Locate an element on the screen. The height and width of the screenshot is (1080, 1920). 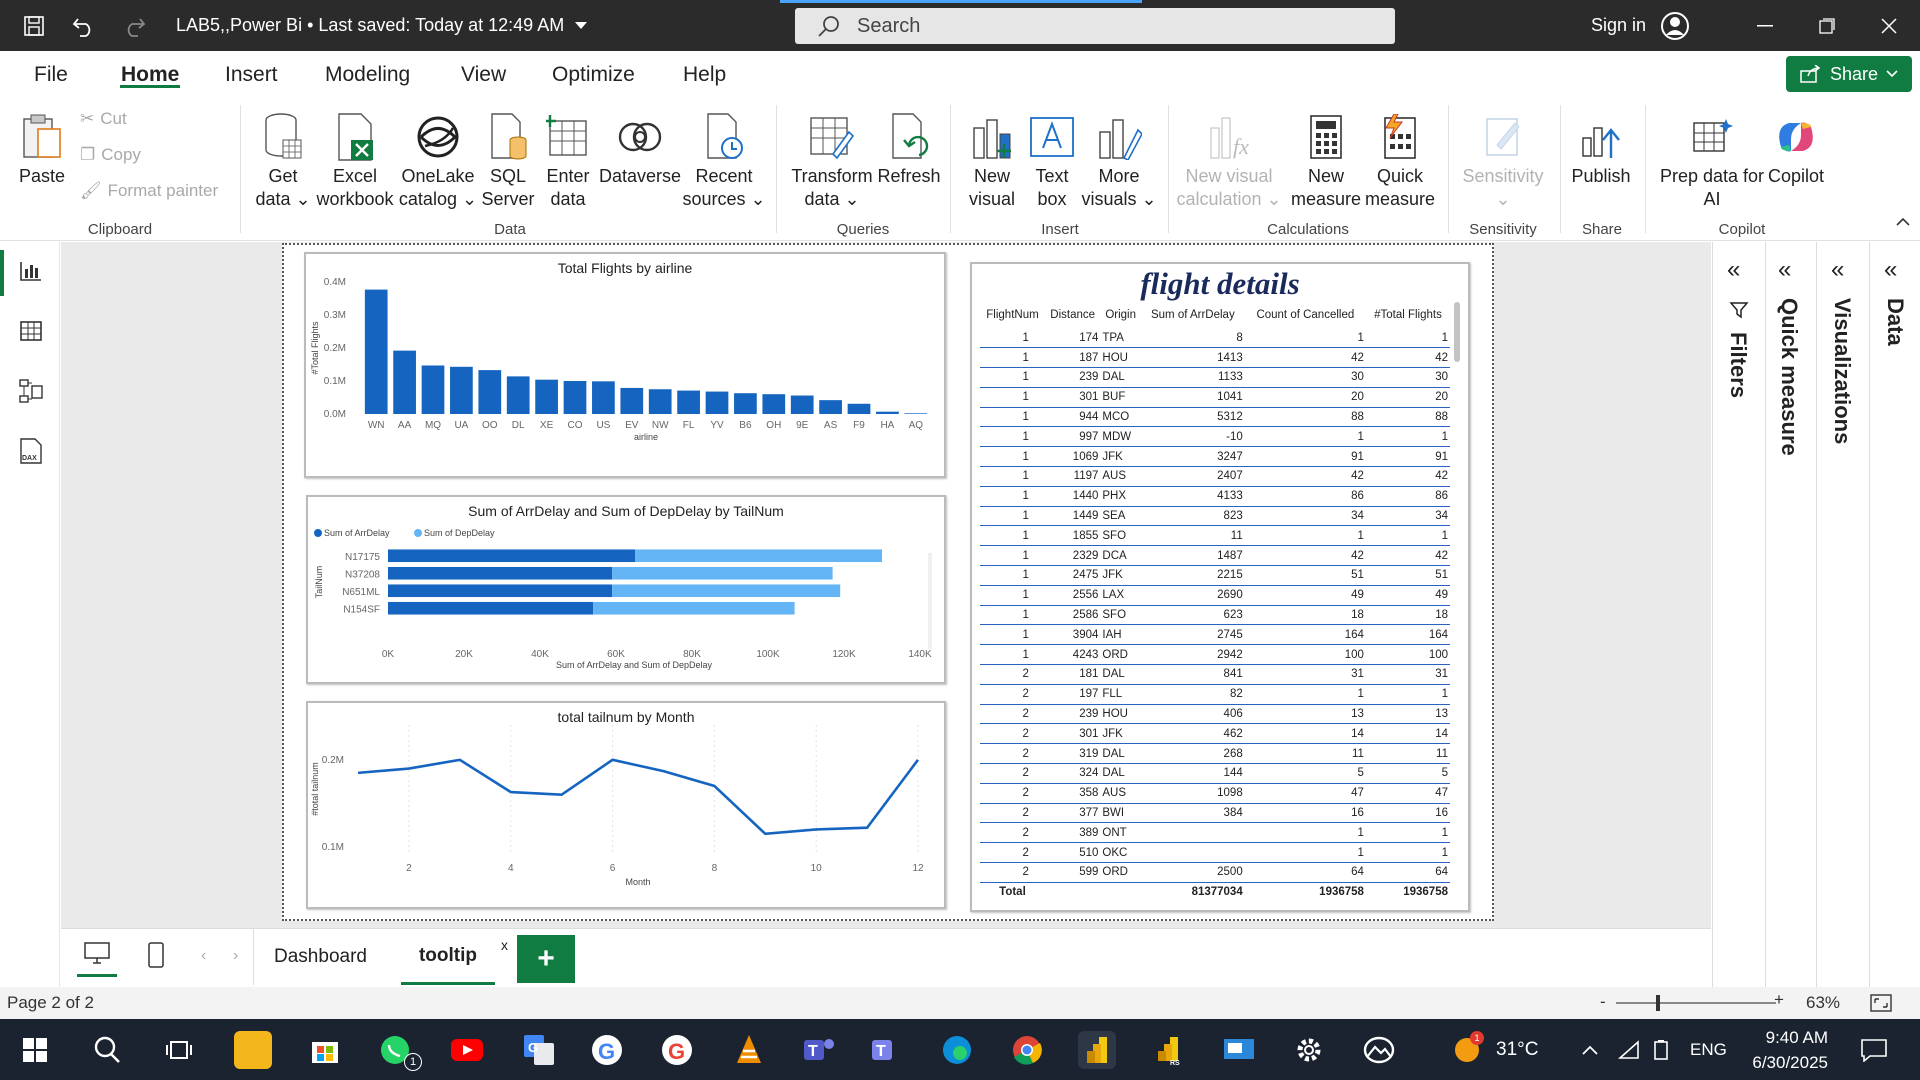
table-row: 1 2329 DCA 1487 42 42 is located at coordinates (1215, 556).